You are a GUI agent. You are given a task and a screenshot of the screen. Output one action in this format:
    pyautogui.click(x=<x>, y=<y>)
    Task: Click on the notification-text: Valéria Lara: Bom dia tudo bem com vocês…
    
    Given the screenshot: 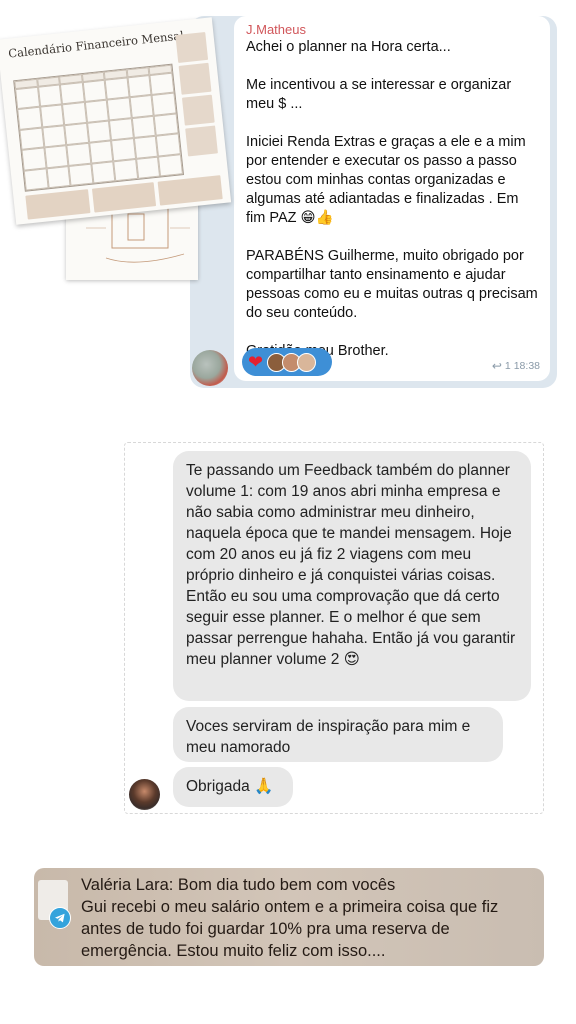 What is the action you would take?
    pyautogui.click(x=290, y=918)
    